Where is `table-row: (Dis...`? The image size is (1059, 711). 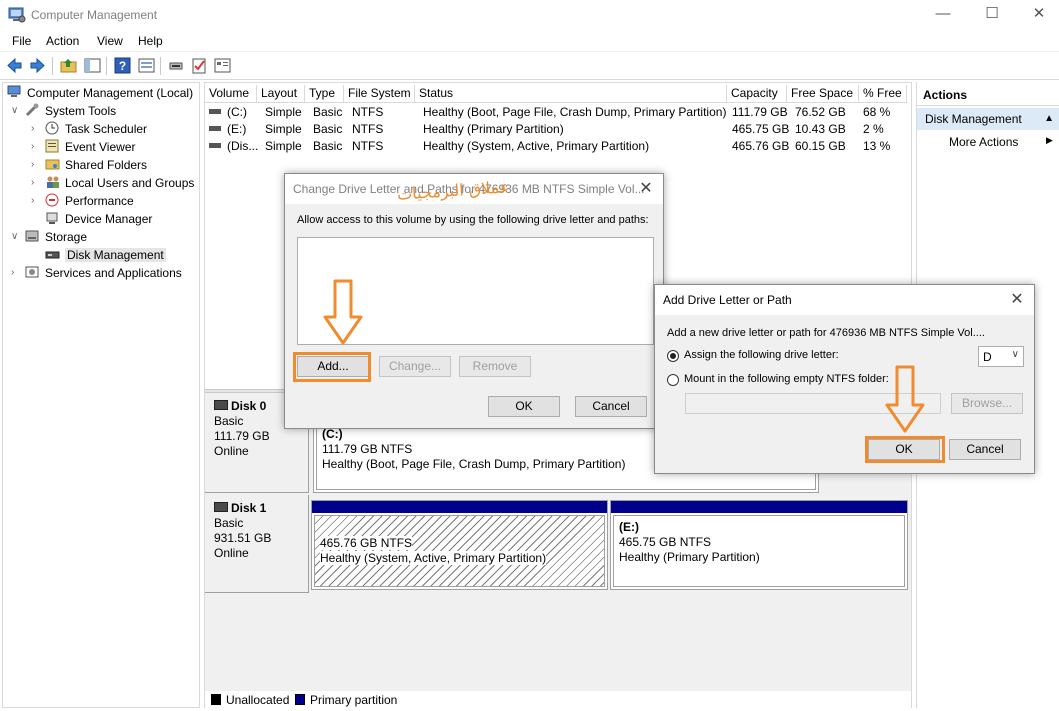
table-row: (Dis... is located at coordinates (233, 146).